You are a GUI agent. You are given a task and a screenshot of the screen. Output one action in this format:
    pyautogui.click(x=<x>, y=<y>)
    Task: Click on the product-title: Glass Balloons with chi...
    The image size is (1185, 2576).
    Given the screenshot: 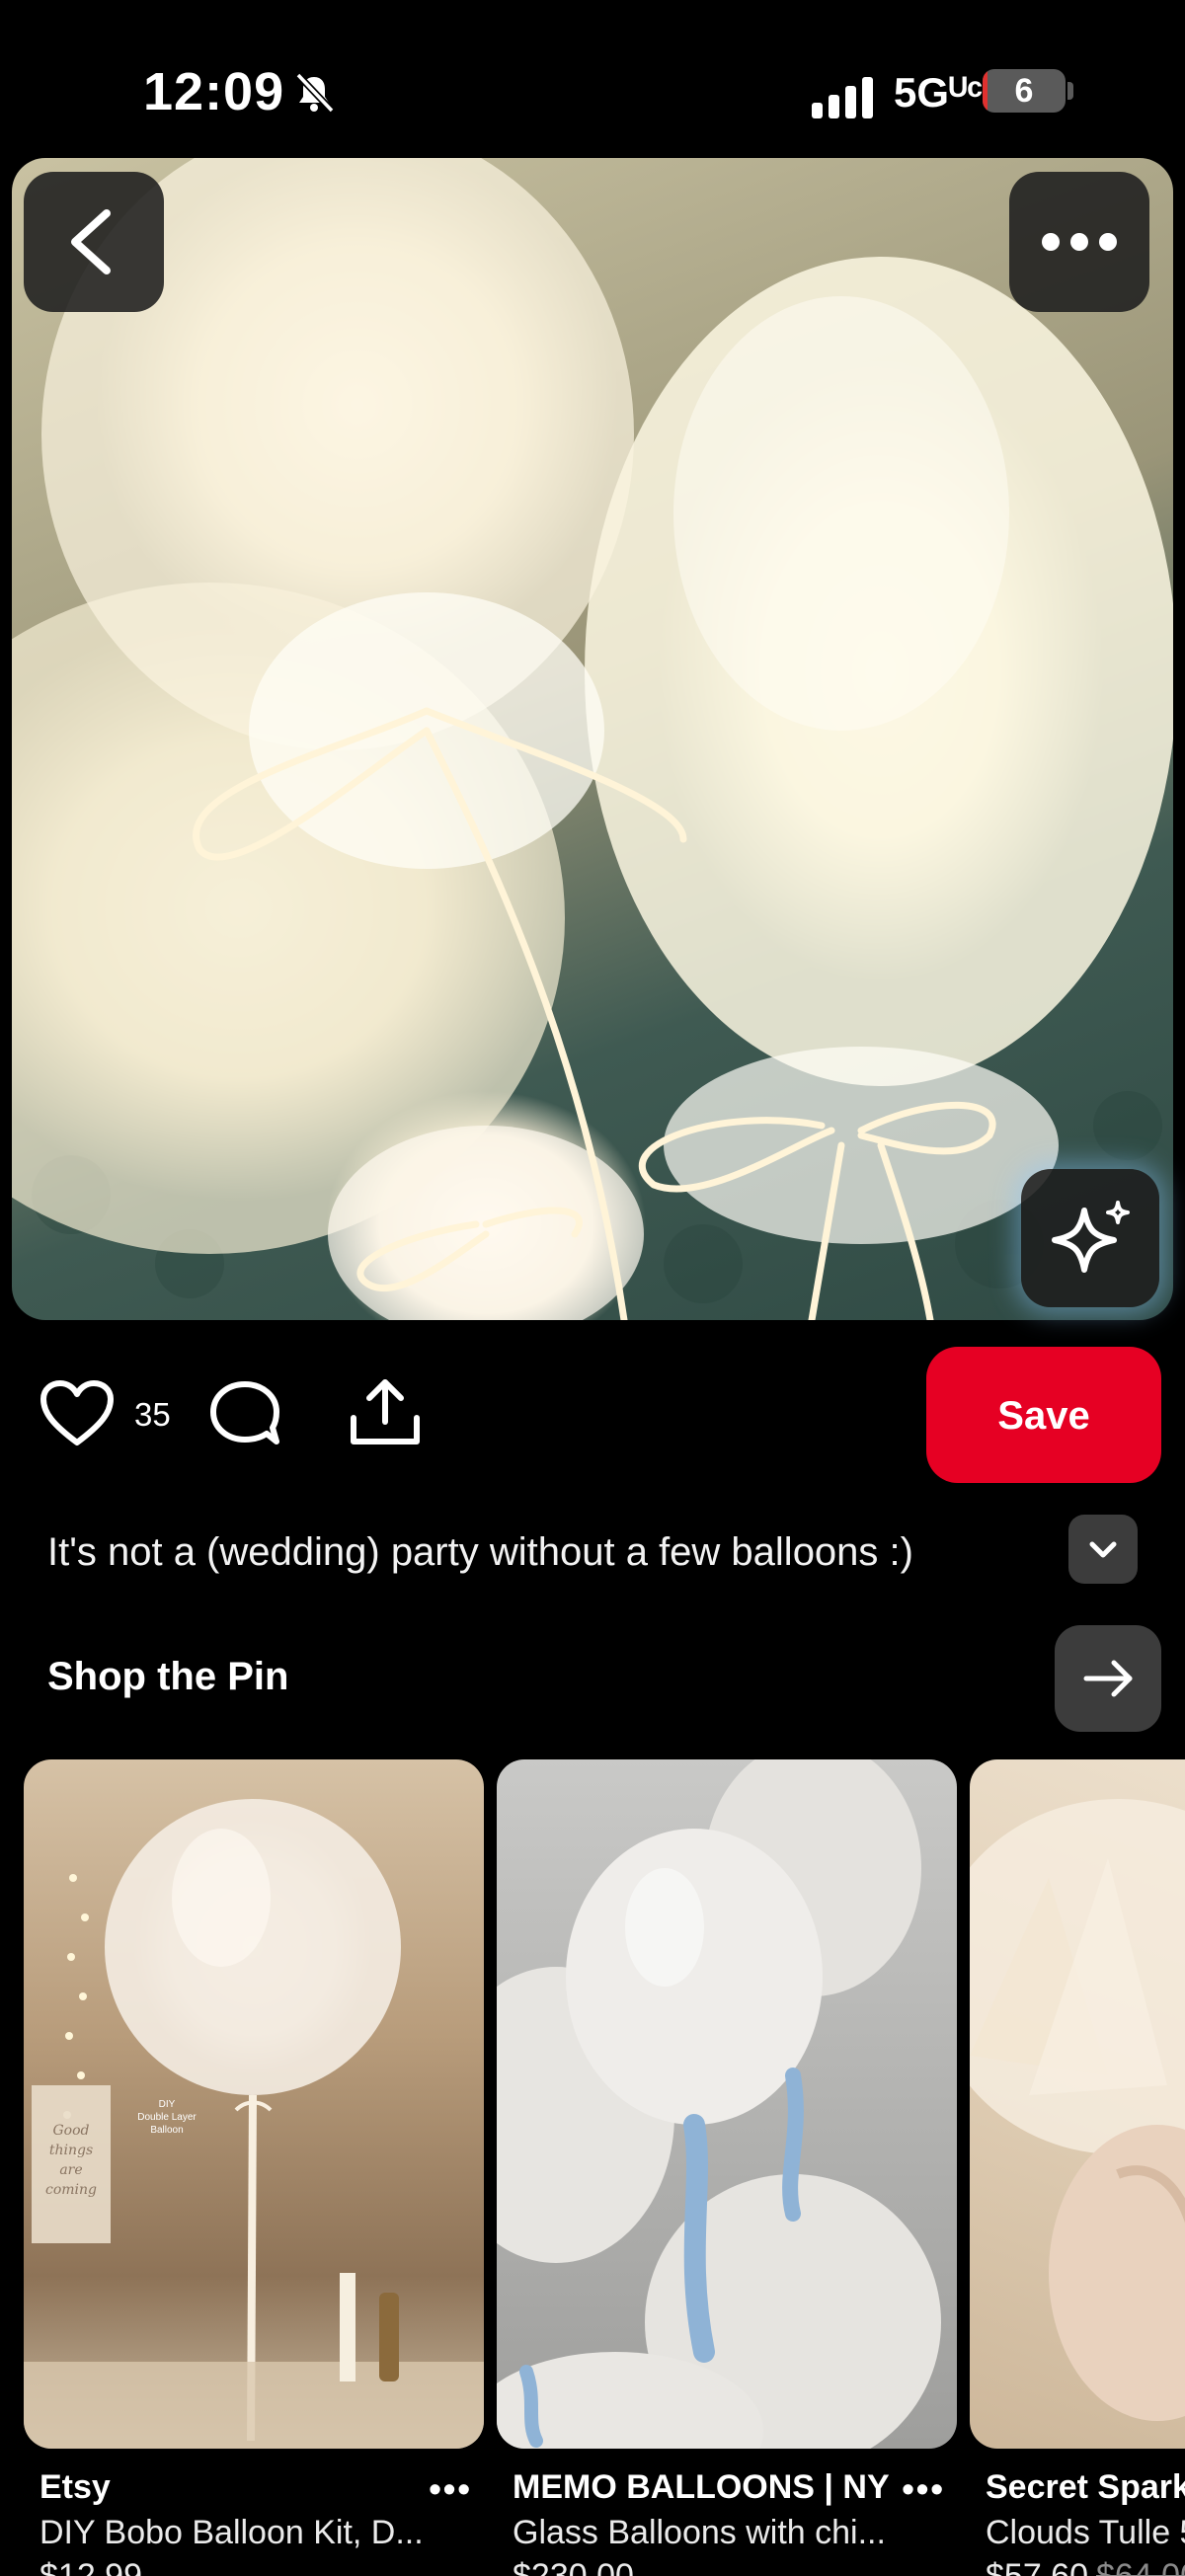 What is the action you would take?
    pyautogui.click(x=700, y=2532)
    